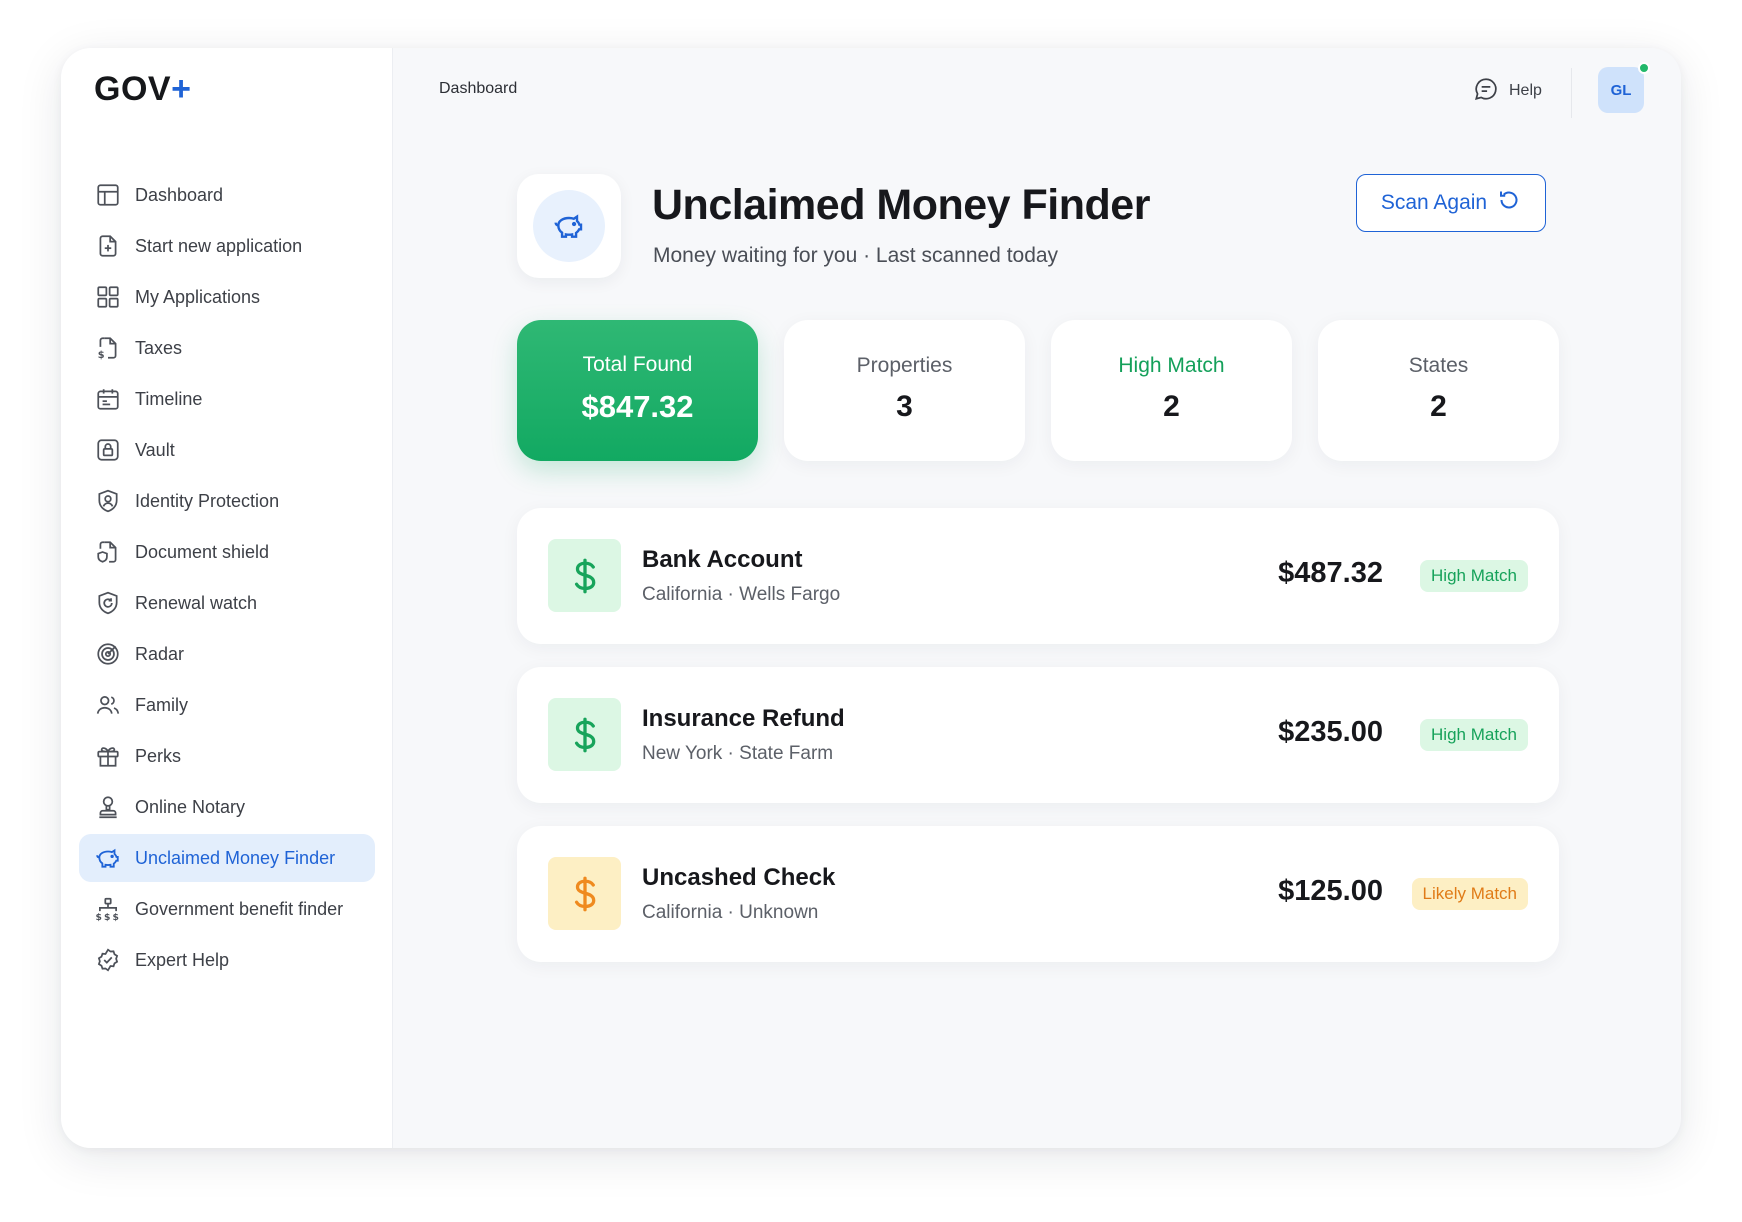 This screenshot has height=1222, width=1742. What do you see at coordinates (1621, 90) in the screenshot?
I see `avatar: GL` at bounding box center [1621, 90].